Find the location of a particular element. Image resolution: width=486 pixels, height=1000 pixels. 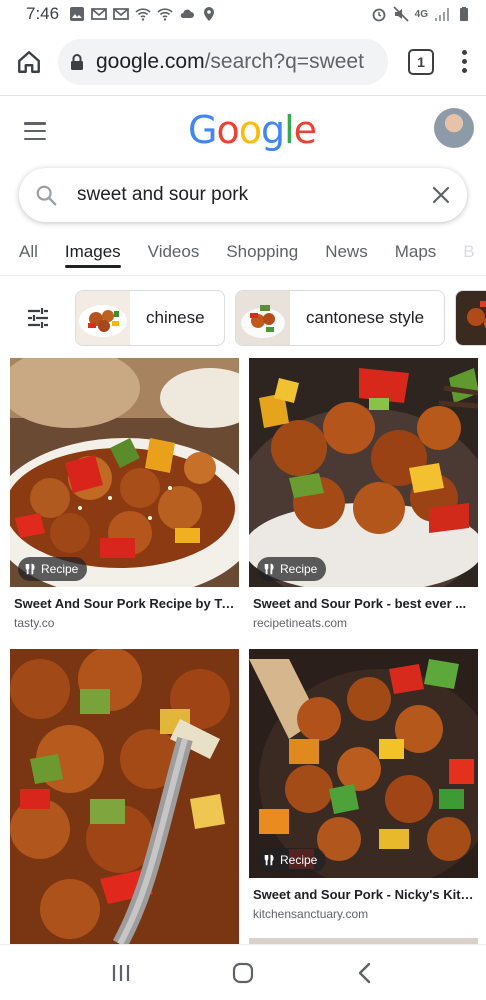

url-path: /search?q=sweet is located at coordinates (284, 61).